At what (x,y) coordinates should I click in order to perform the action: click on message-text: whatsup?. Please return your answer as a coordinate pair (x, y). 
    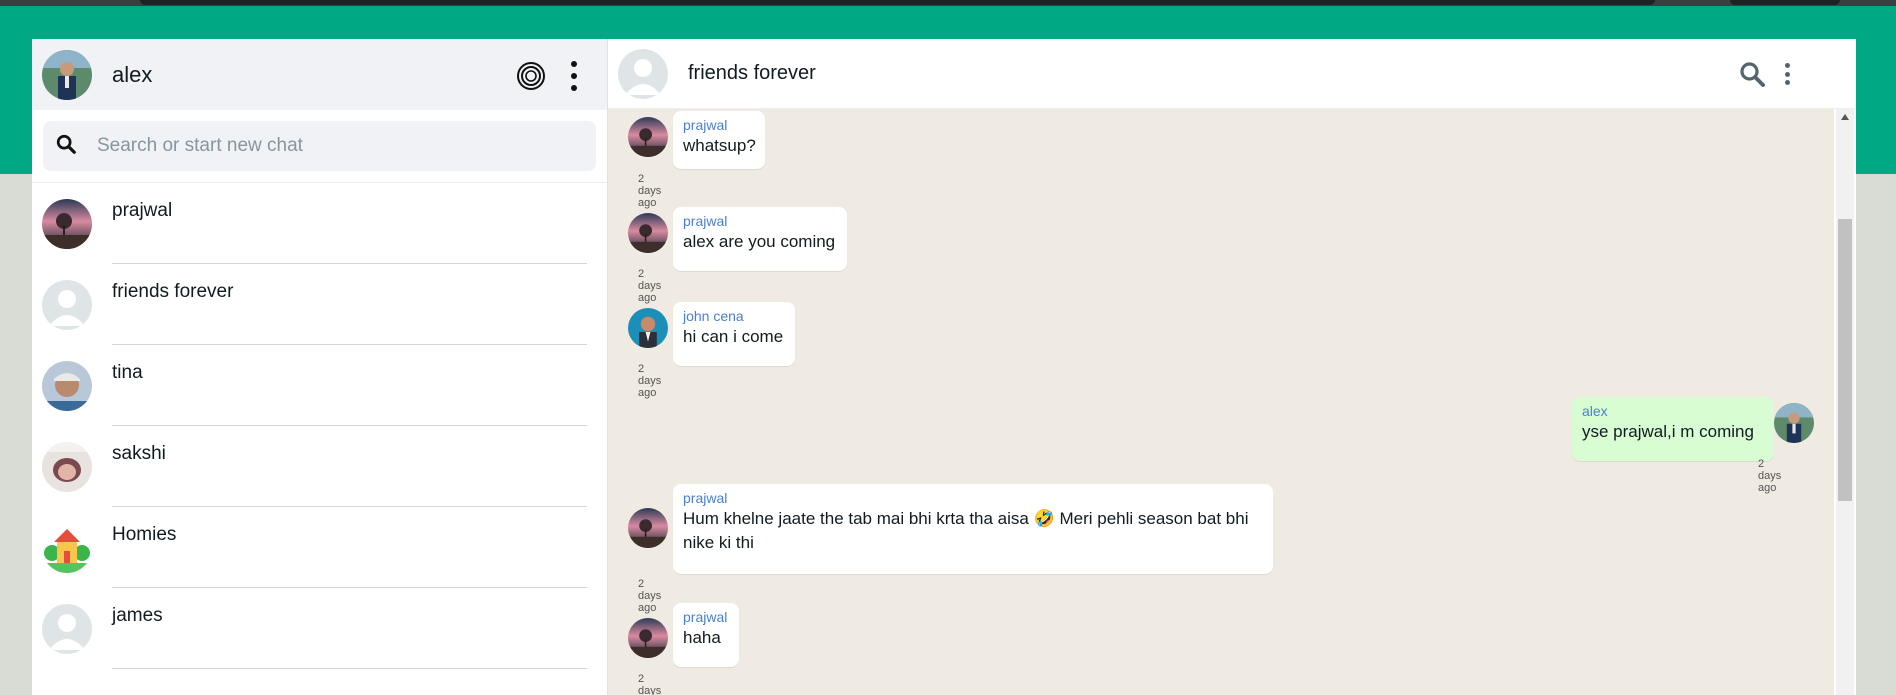
    Looking at the image, I should click on (719, 145).